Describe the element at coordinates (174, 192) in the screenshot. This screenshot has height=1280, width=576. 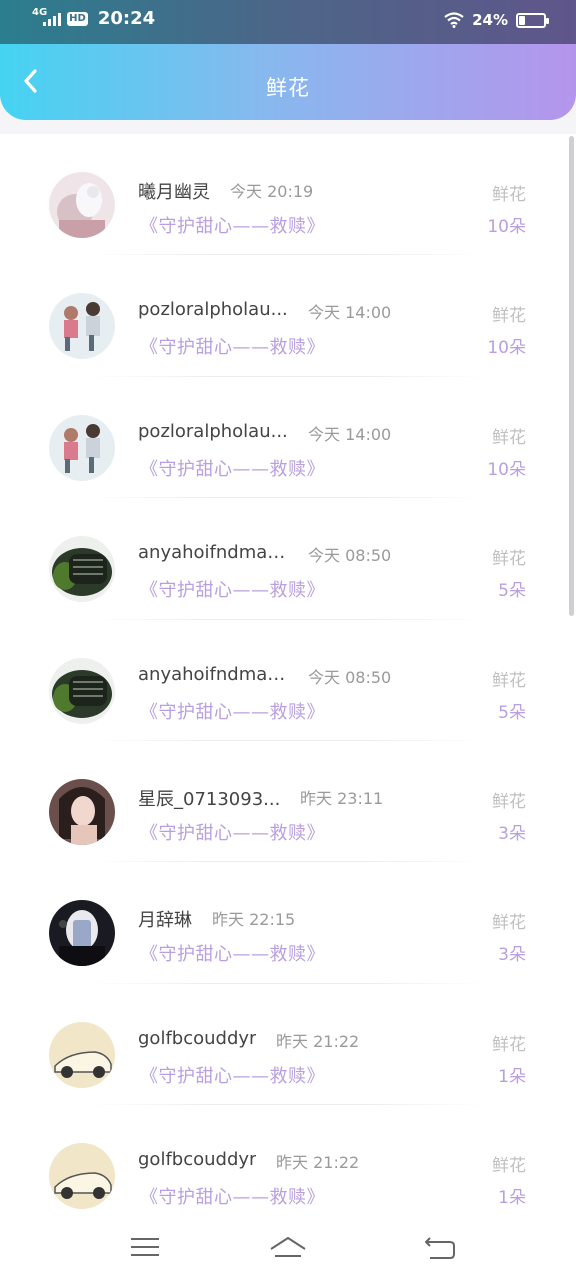
I see `sender-name: 曦月幽灵` at that location.